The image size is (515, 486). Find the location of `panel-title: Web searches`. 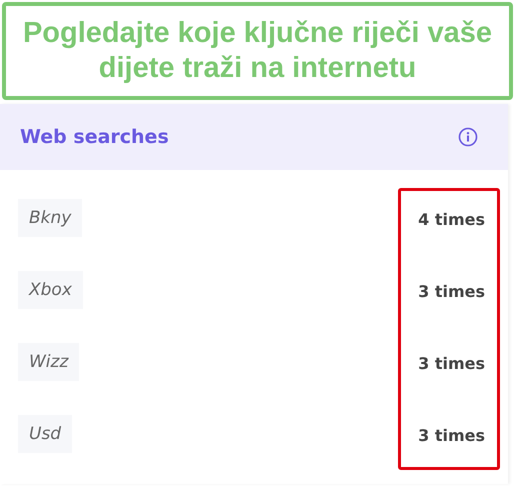

panel-title: Web searches is located at coordinates (94, 137).